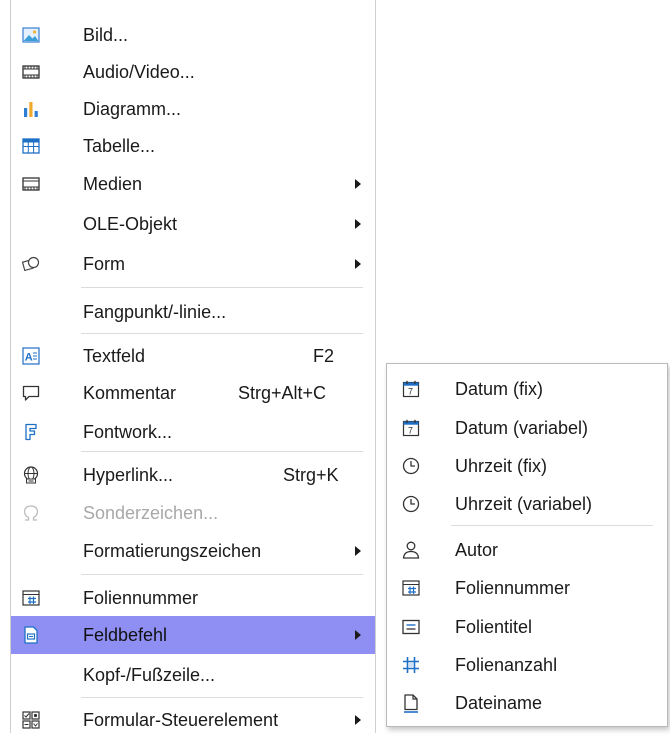  What do you see at coordinates (524, 504) in the screenshot?
I see `submenu-item-label: Uhrzeit (variabel)` at bounding box center [524, 504].